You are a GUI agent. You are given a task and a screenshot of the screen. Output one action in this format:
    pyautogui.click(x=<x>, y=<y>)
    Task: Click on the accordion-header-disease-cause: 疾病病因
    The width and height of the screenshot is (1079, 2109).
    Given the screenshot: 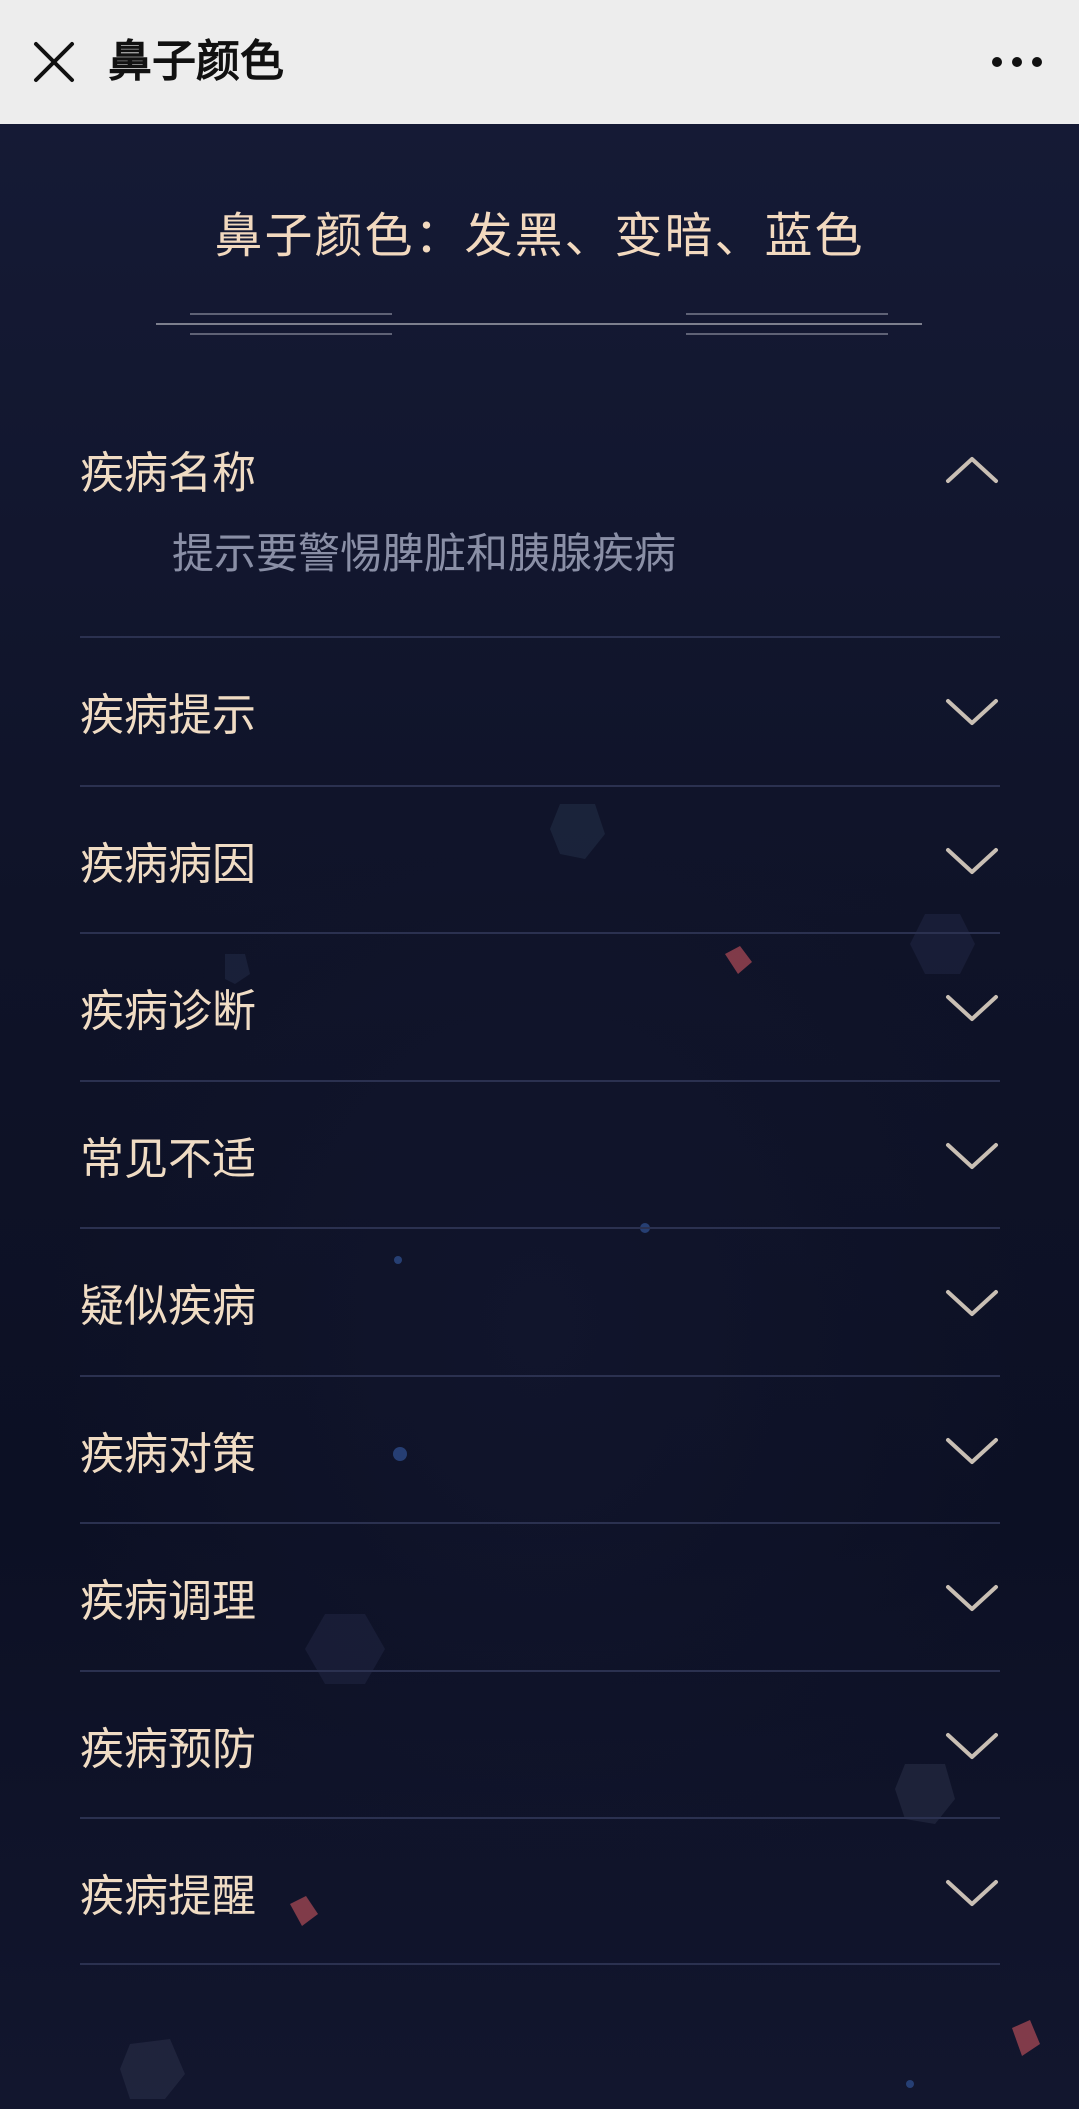 What is the action you would take?
    pyautogui.click(x=540, y=860)
    